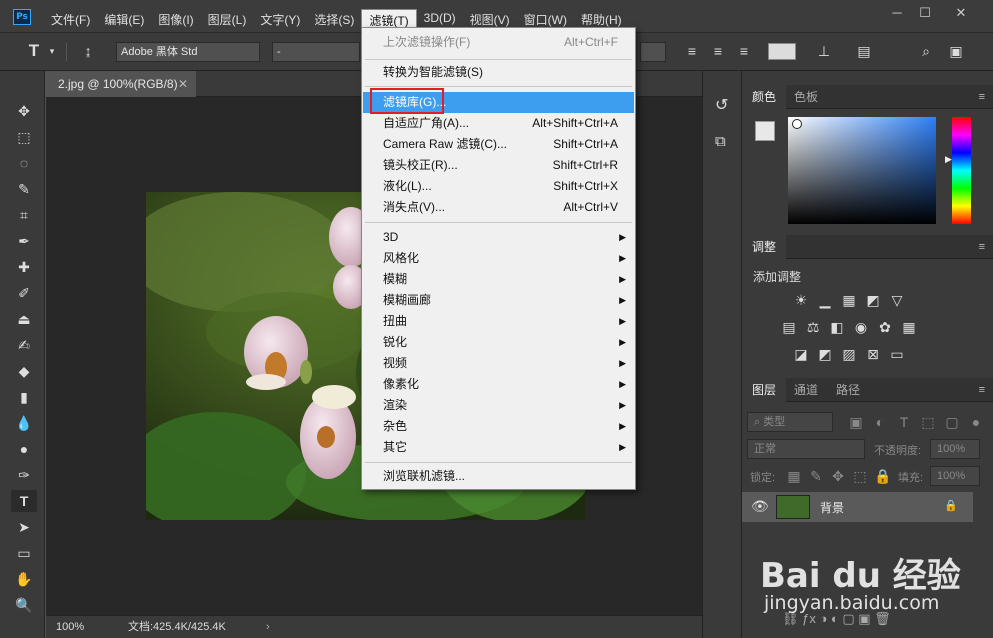  I want to click on filter-adjustment-icon: ◐, so click(880, 422).